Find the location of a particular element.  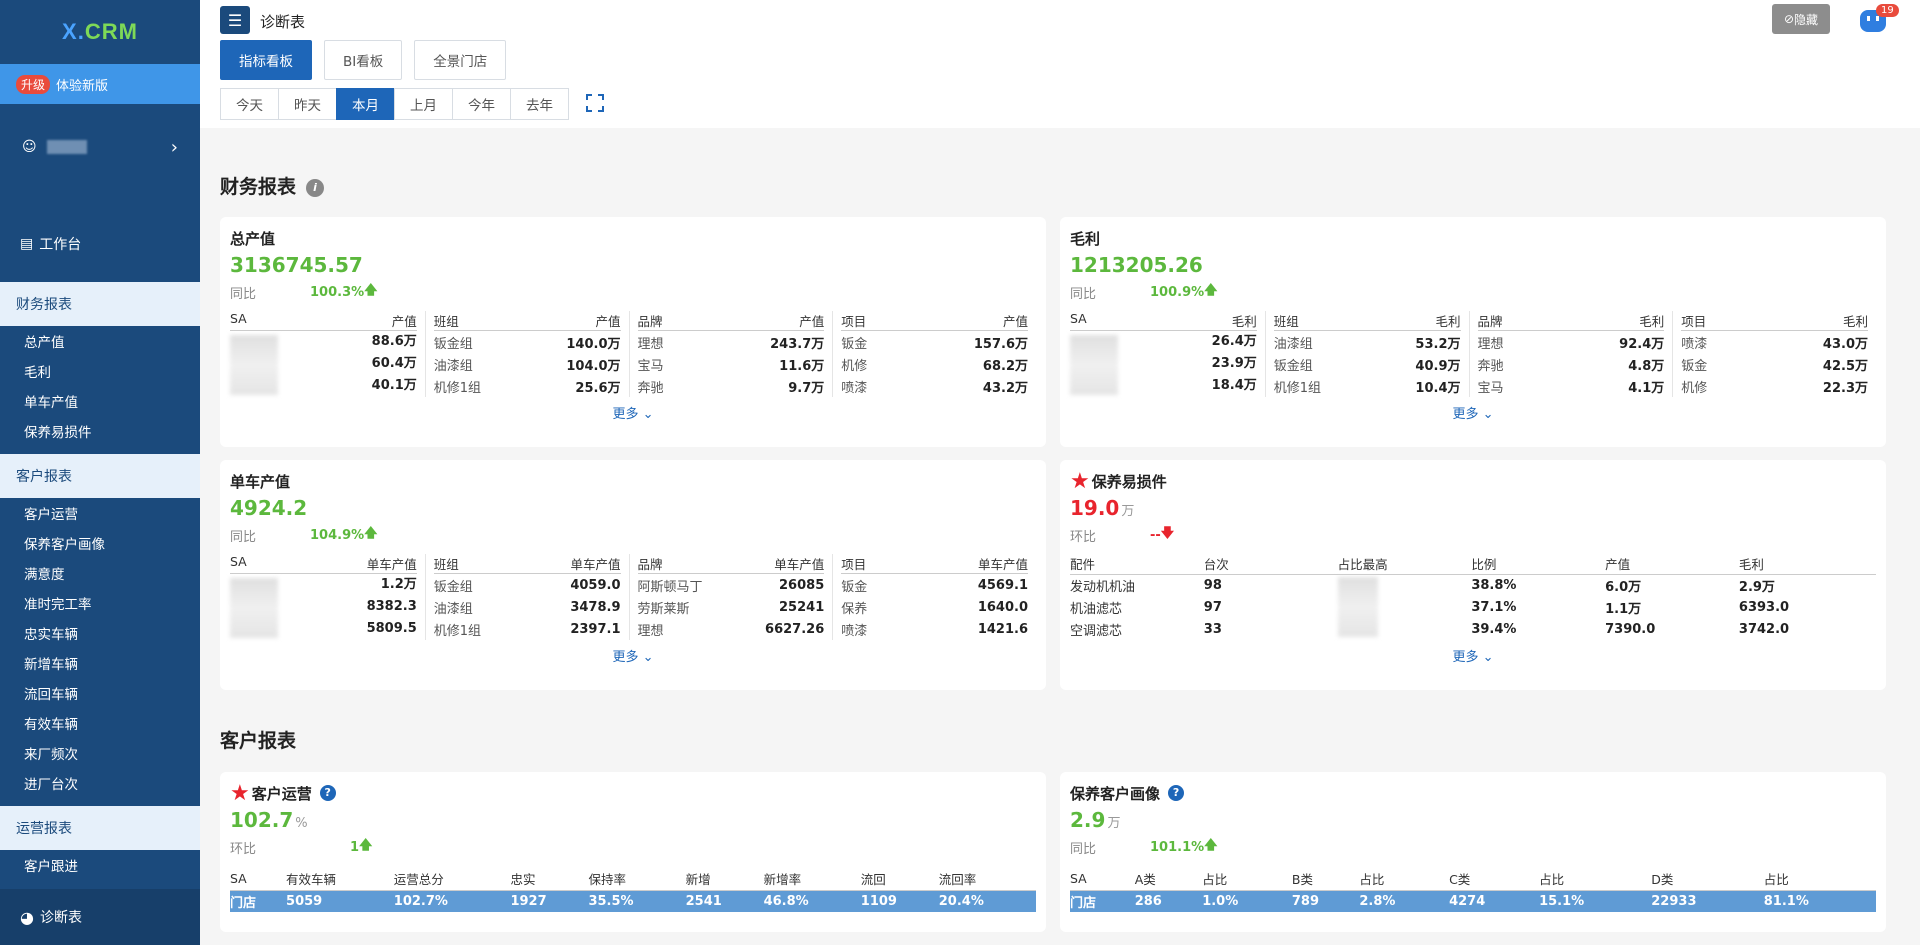

list-item: 机修 68.2万 is located at coordinates (934, 366).